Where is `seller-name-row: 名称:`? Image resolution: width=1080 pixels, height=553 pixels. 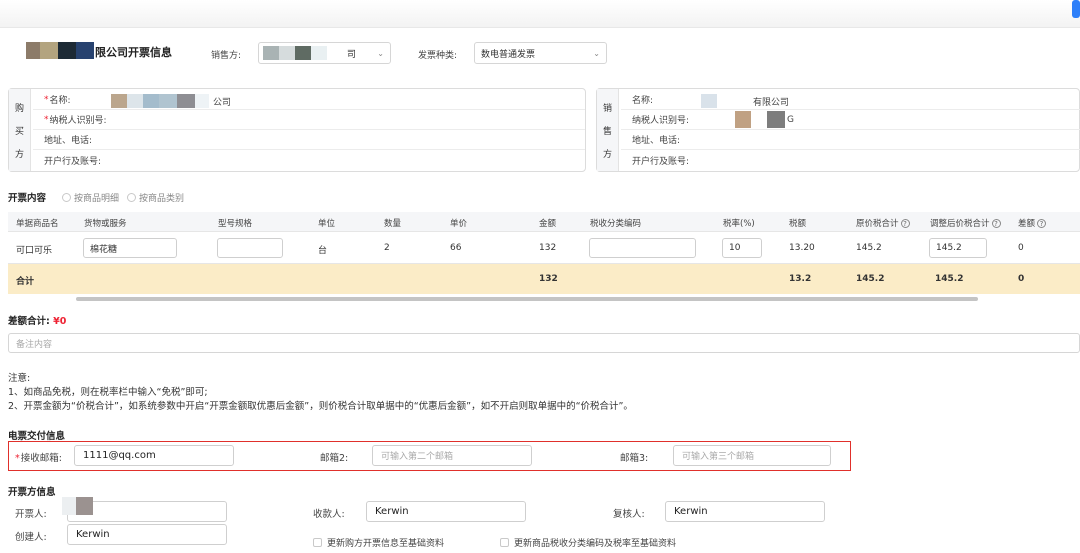 seller-name-row: 名称: is located at coordinates (850, 100).